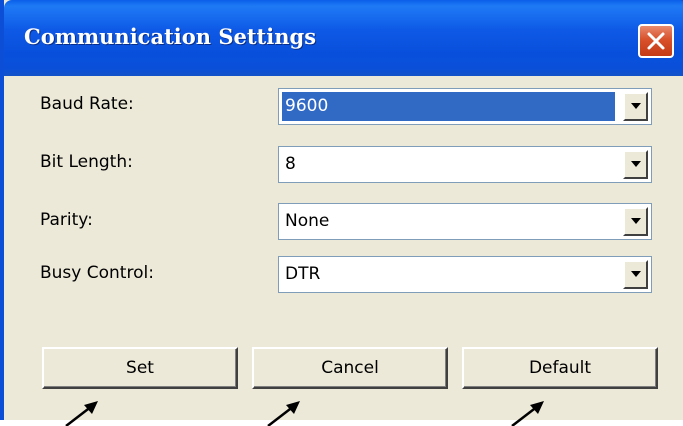 The width and height of the screenshot is (683, 426). What do you see at coordinates (97, 273) in the screenshot?
I see `busy-control-label: Busy Control:` at bounding box center [97, 273].